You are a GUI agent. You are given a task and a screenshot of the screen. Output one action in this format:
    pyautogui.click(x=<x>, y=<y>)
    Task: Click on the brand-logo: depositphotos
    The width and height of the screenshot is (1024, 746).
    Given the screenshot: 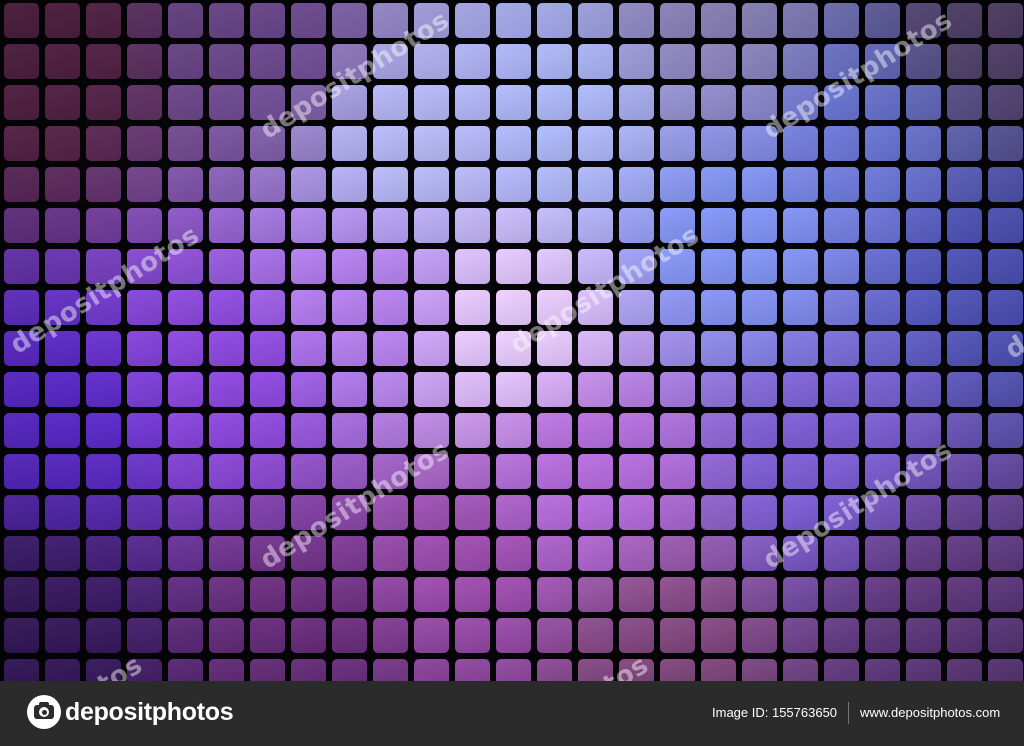 What is the action you would take?
    pyautogui.click(x=130, y=712)
    